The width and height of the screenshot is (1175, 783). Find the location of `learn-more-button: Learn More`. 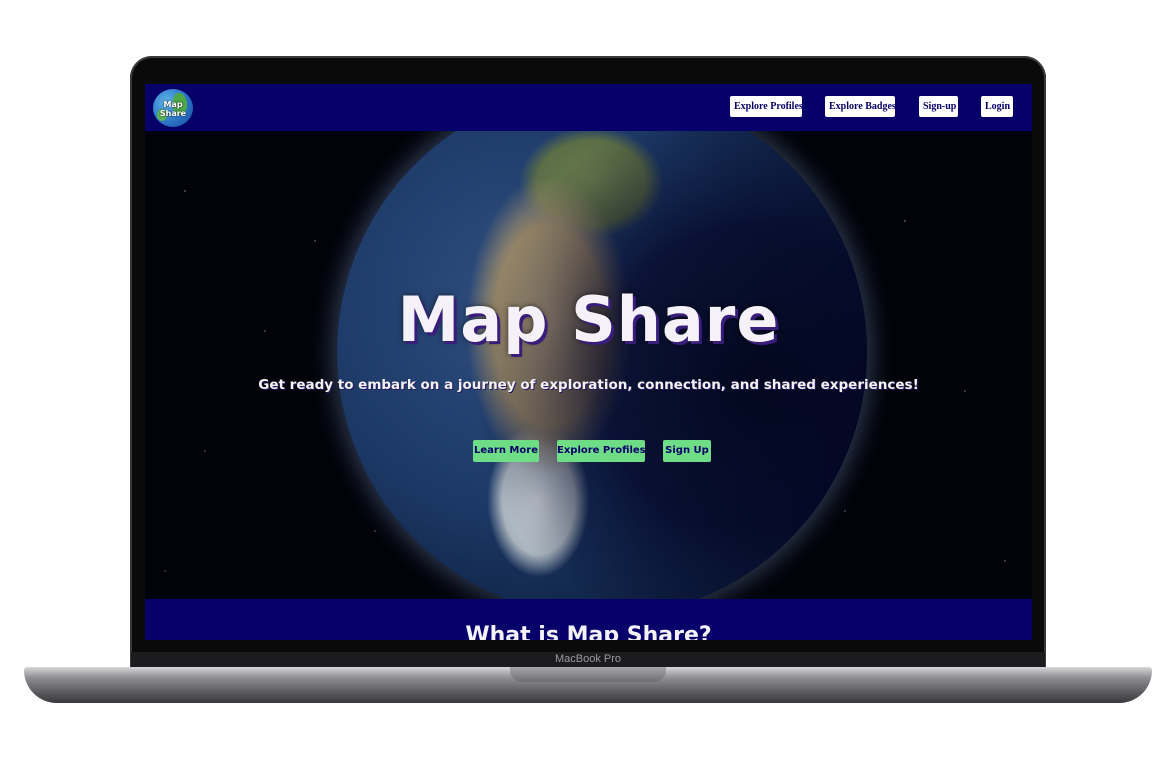

learn-more-button: Learn More is located at coordinates (506, 451).